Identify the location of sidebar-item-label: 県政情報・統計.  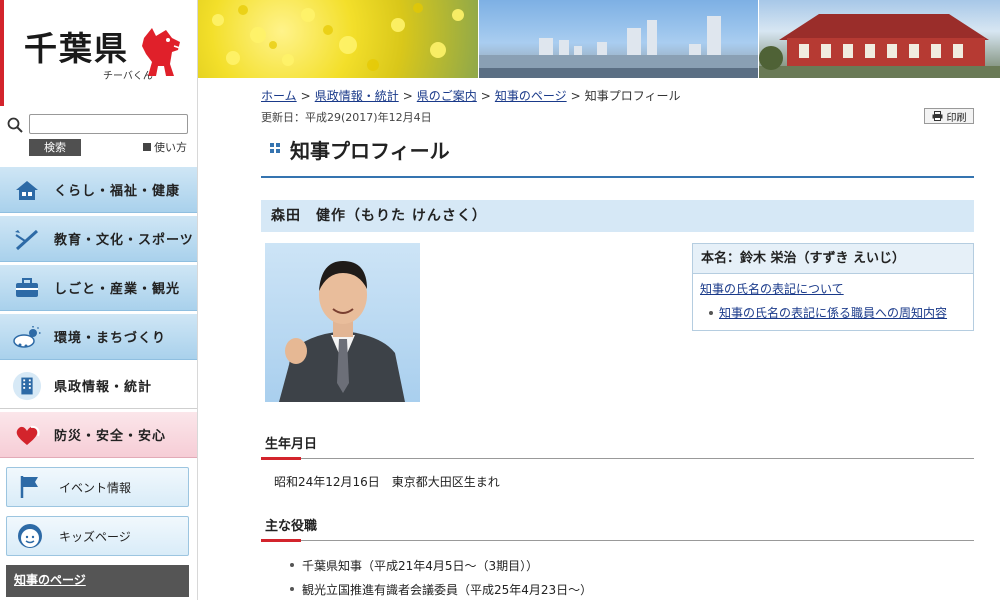
(103, 387).